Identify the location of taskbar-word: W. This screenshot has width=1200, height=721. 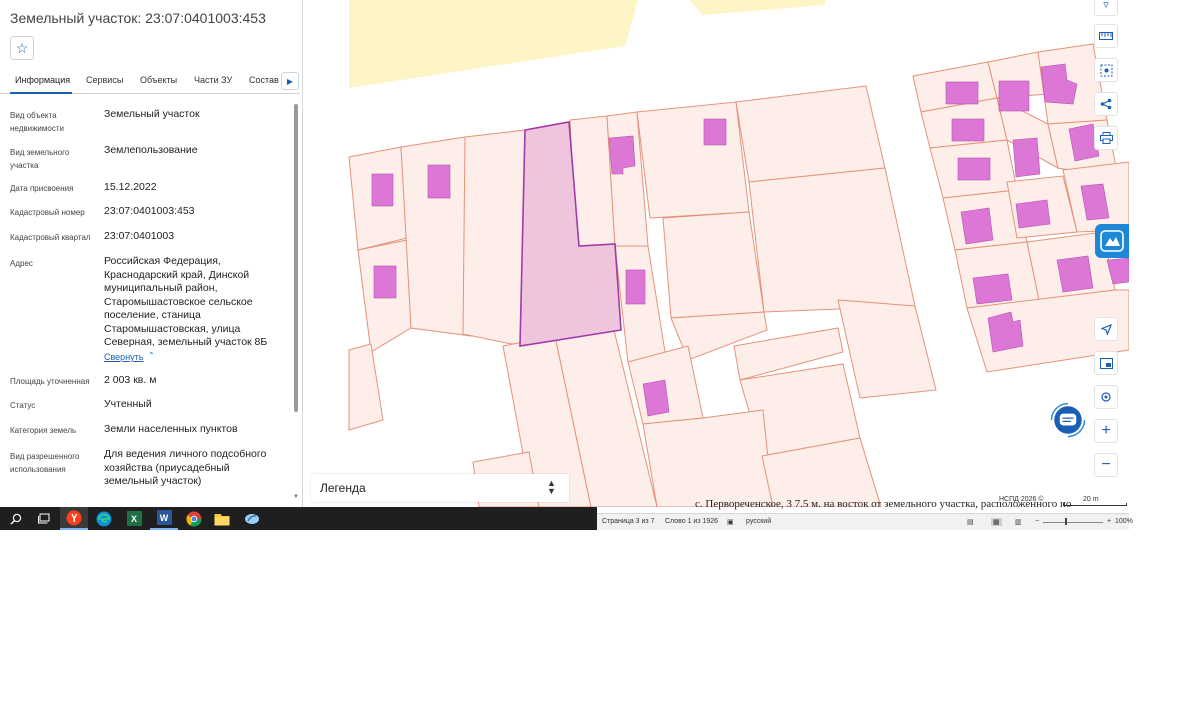
(164, 518).